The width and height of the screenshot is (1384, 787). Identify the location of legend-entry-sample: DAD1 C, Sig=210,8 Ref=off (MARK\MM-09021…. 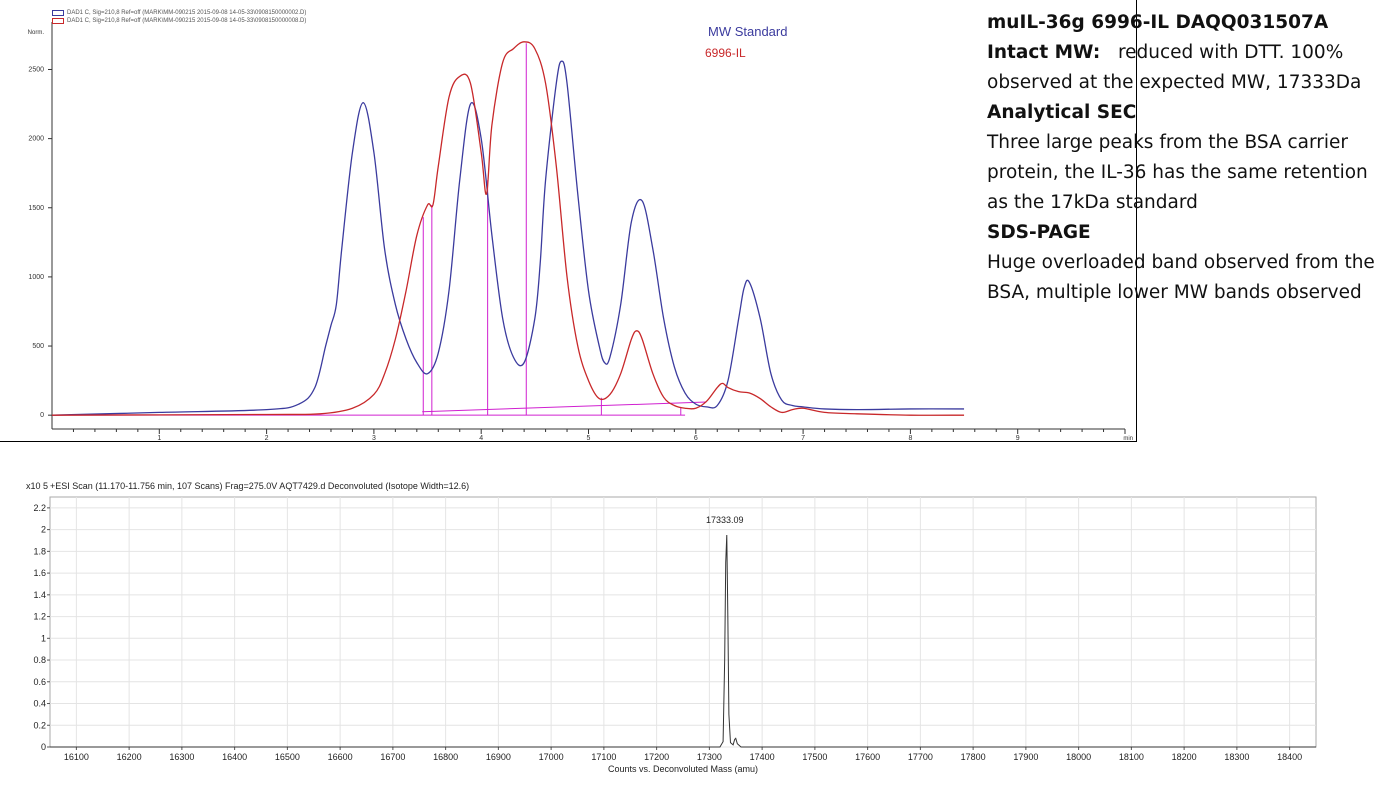
(179, 20).